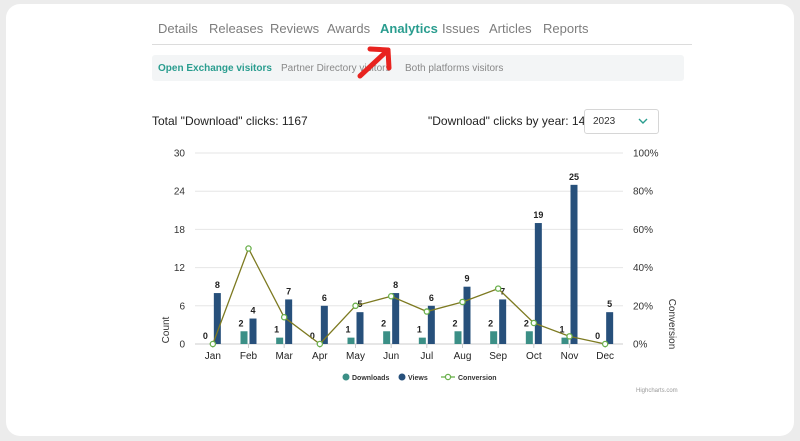  I want to click on x-tick-label: Dec, so click(605, 356).